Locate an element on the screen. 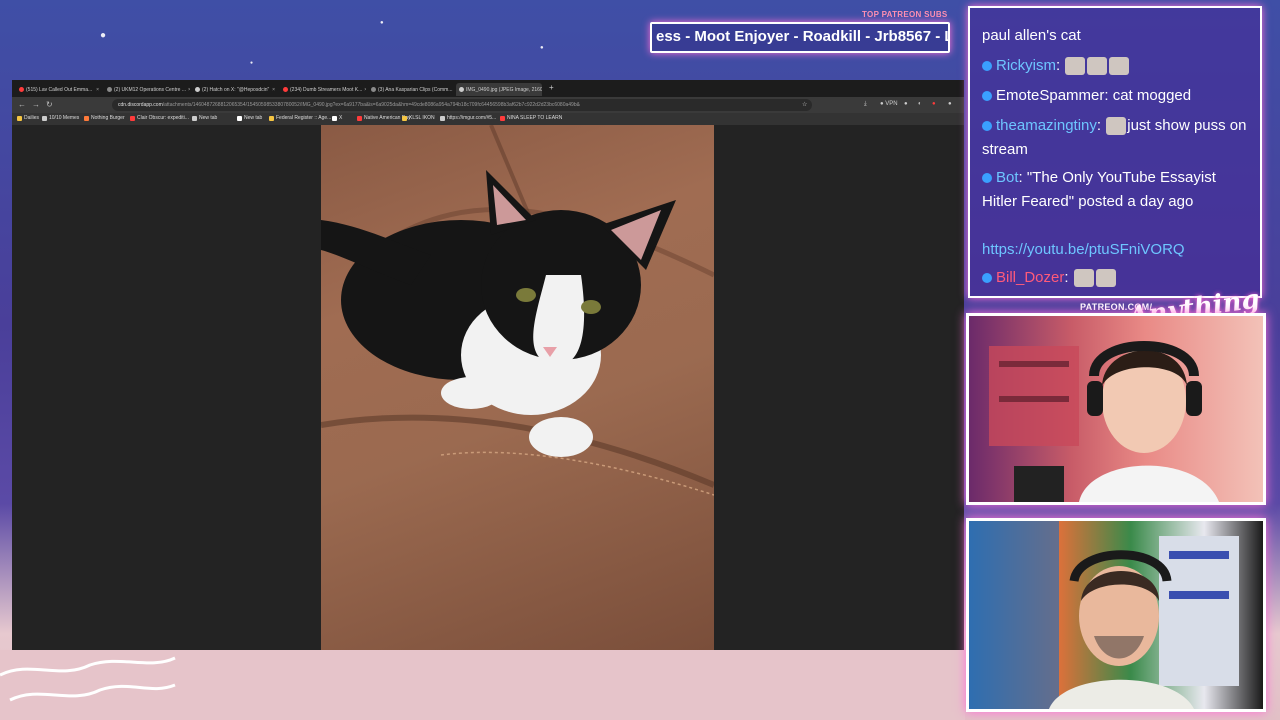  reload-icon: ↻ is located at coordinates (49, 104).